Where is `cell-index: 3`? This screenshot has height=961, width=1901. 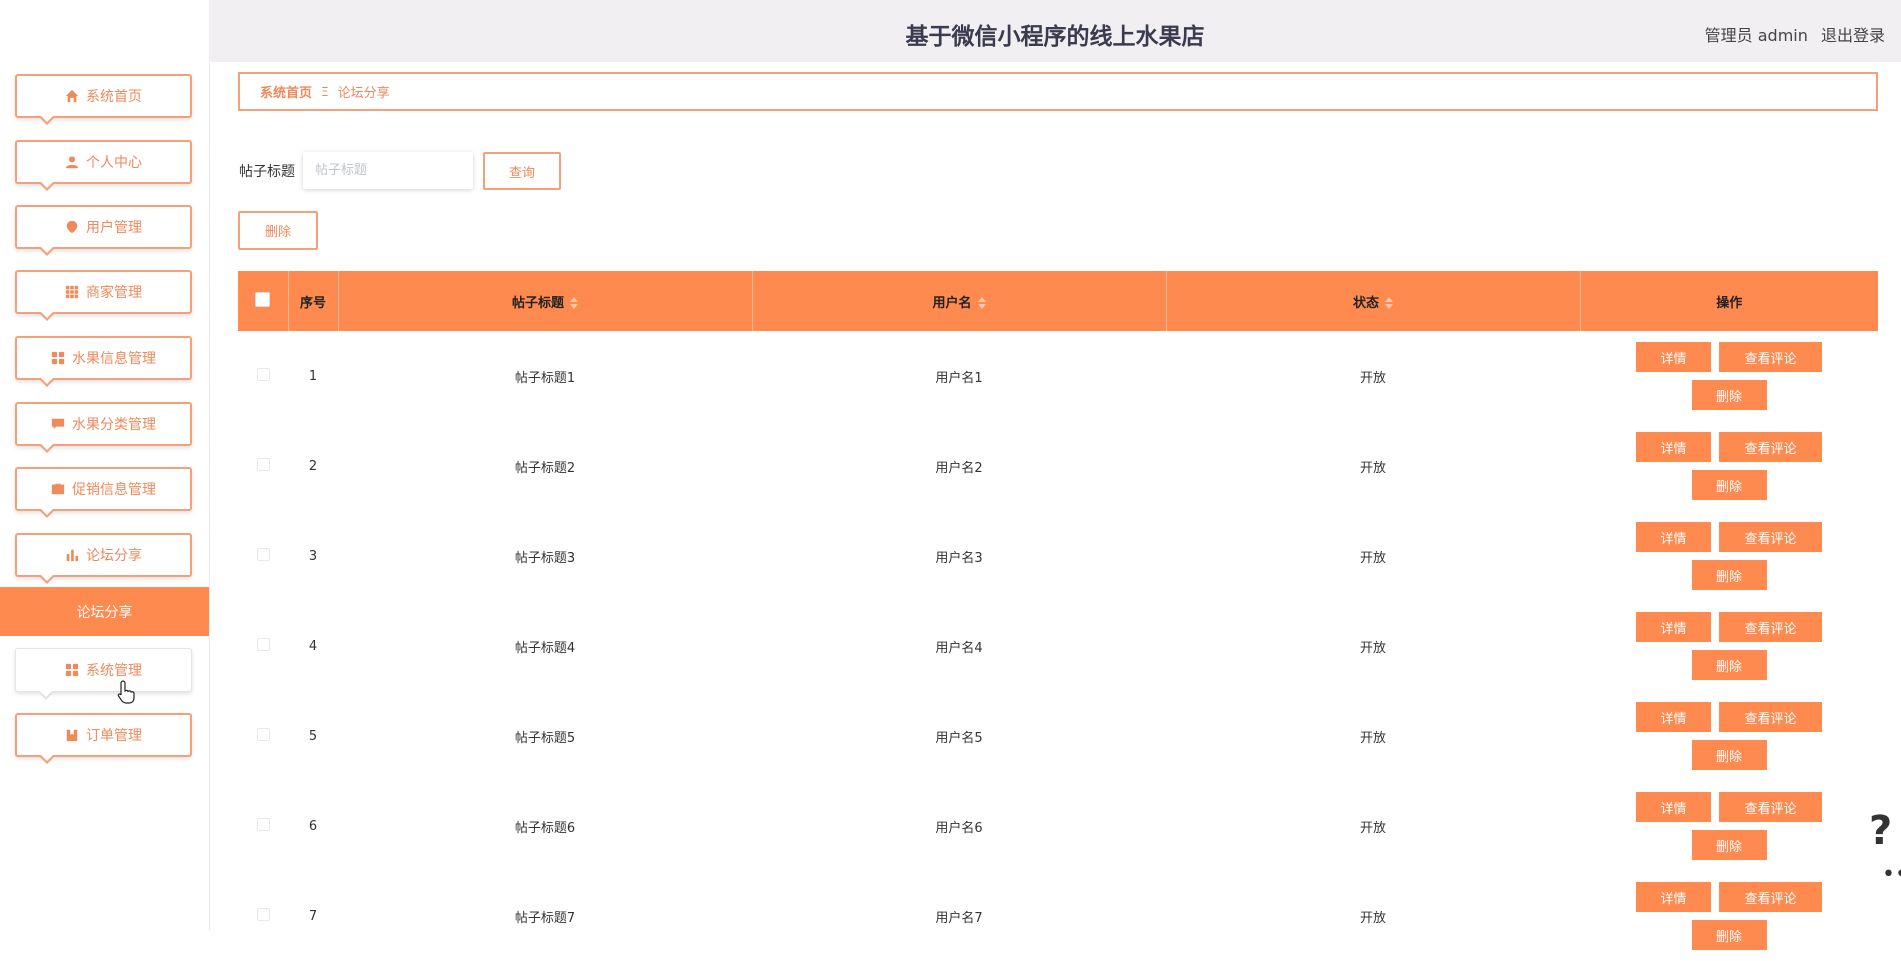 cell-index: 3 is located at coordinates (313, 556).